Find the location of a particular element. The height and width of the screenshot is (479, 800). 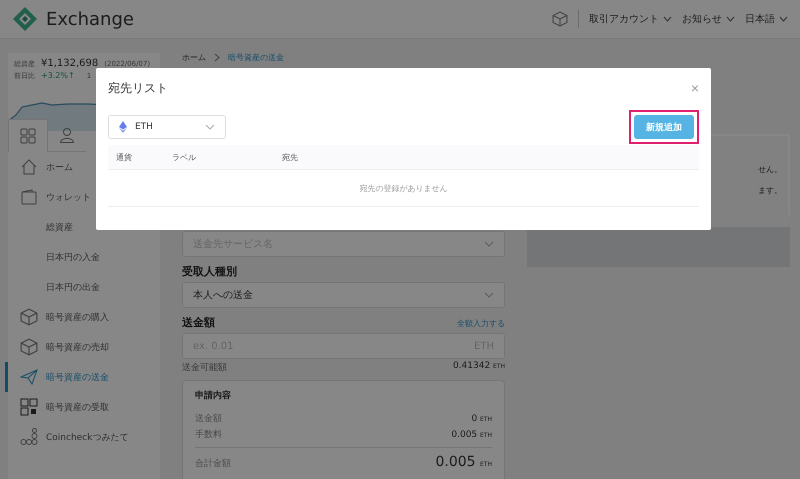

sidebar-item: 日本円の入金 is located at coordinates (82, 257).